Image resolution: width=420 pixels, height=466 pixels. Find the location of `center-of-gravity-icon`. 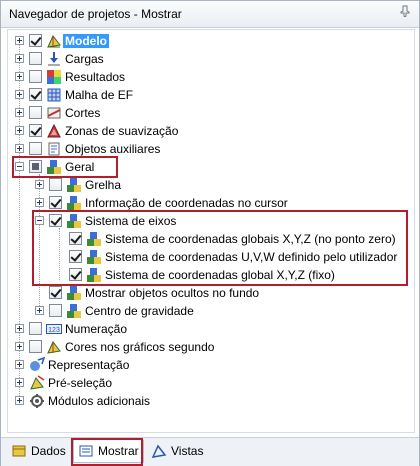

center-of-gravity-icon is located at coordinates (74, 311).